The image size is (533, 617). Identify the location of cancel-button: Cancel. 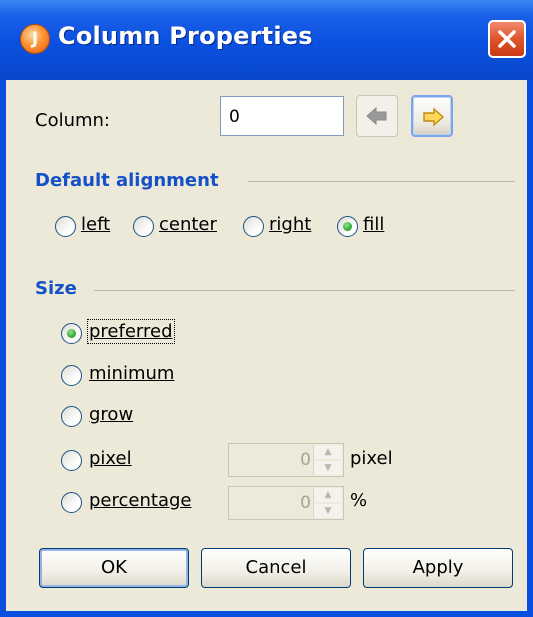
(276, 568).